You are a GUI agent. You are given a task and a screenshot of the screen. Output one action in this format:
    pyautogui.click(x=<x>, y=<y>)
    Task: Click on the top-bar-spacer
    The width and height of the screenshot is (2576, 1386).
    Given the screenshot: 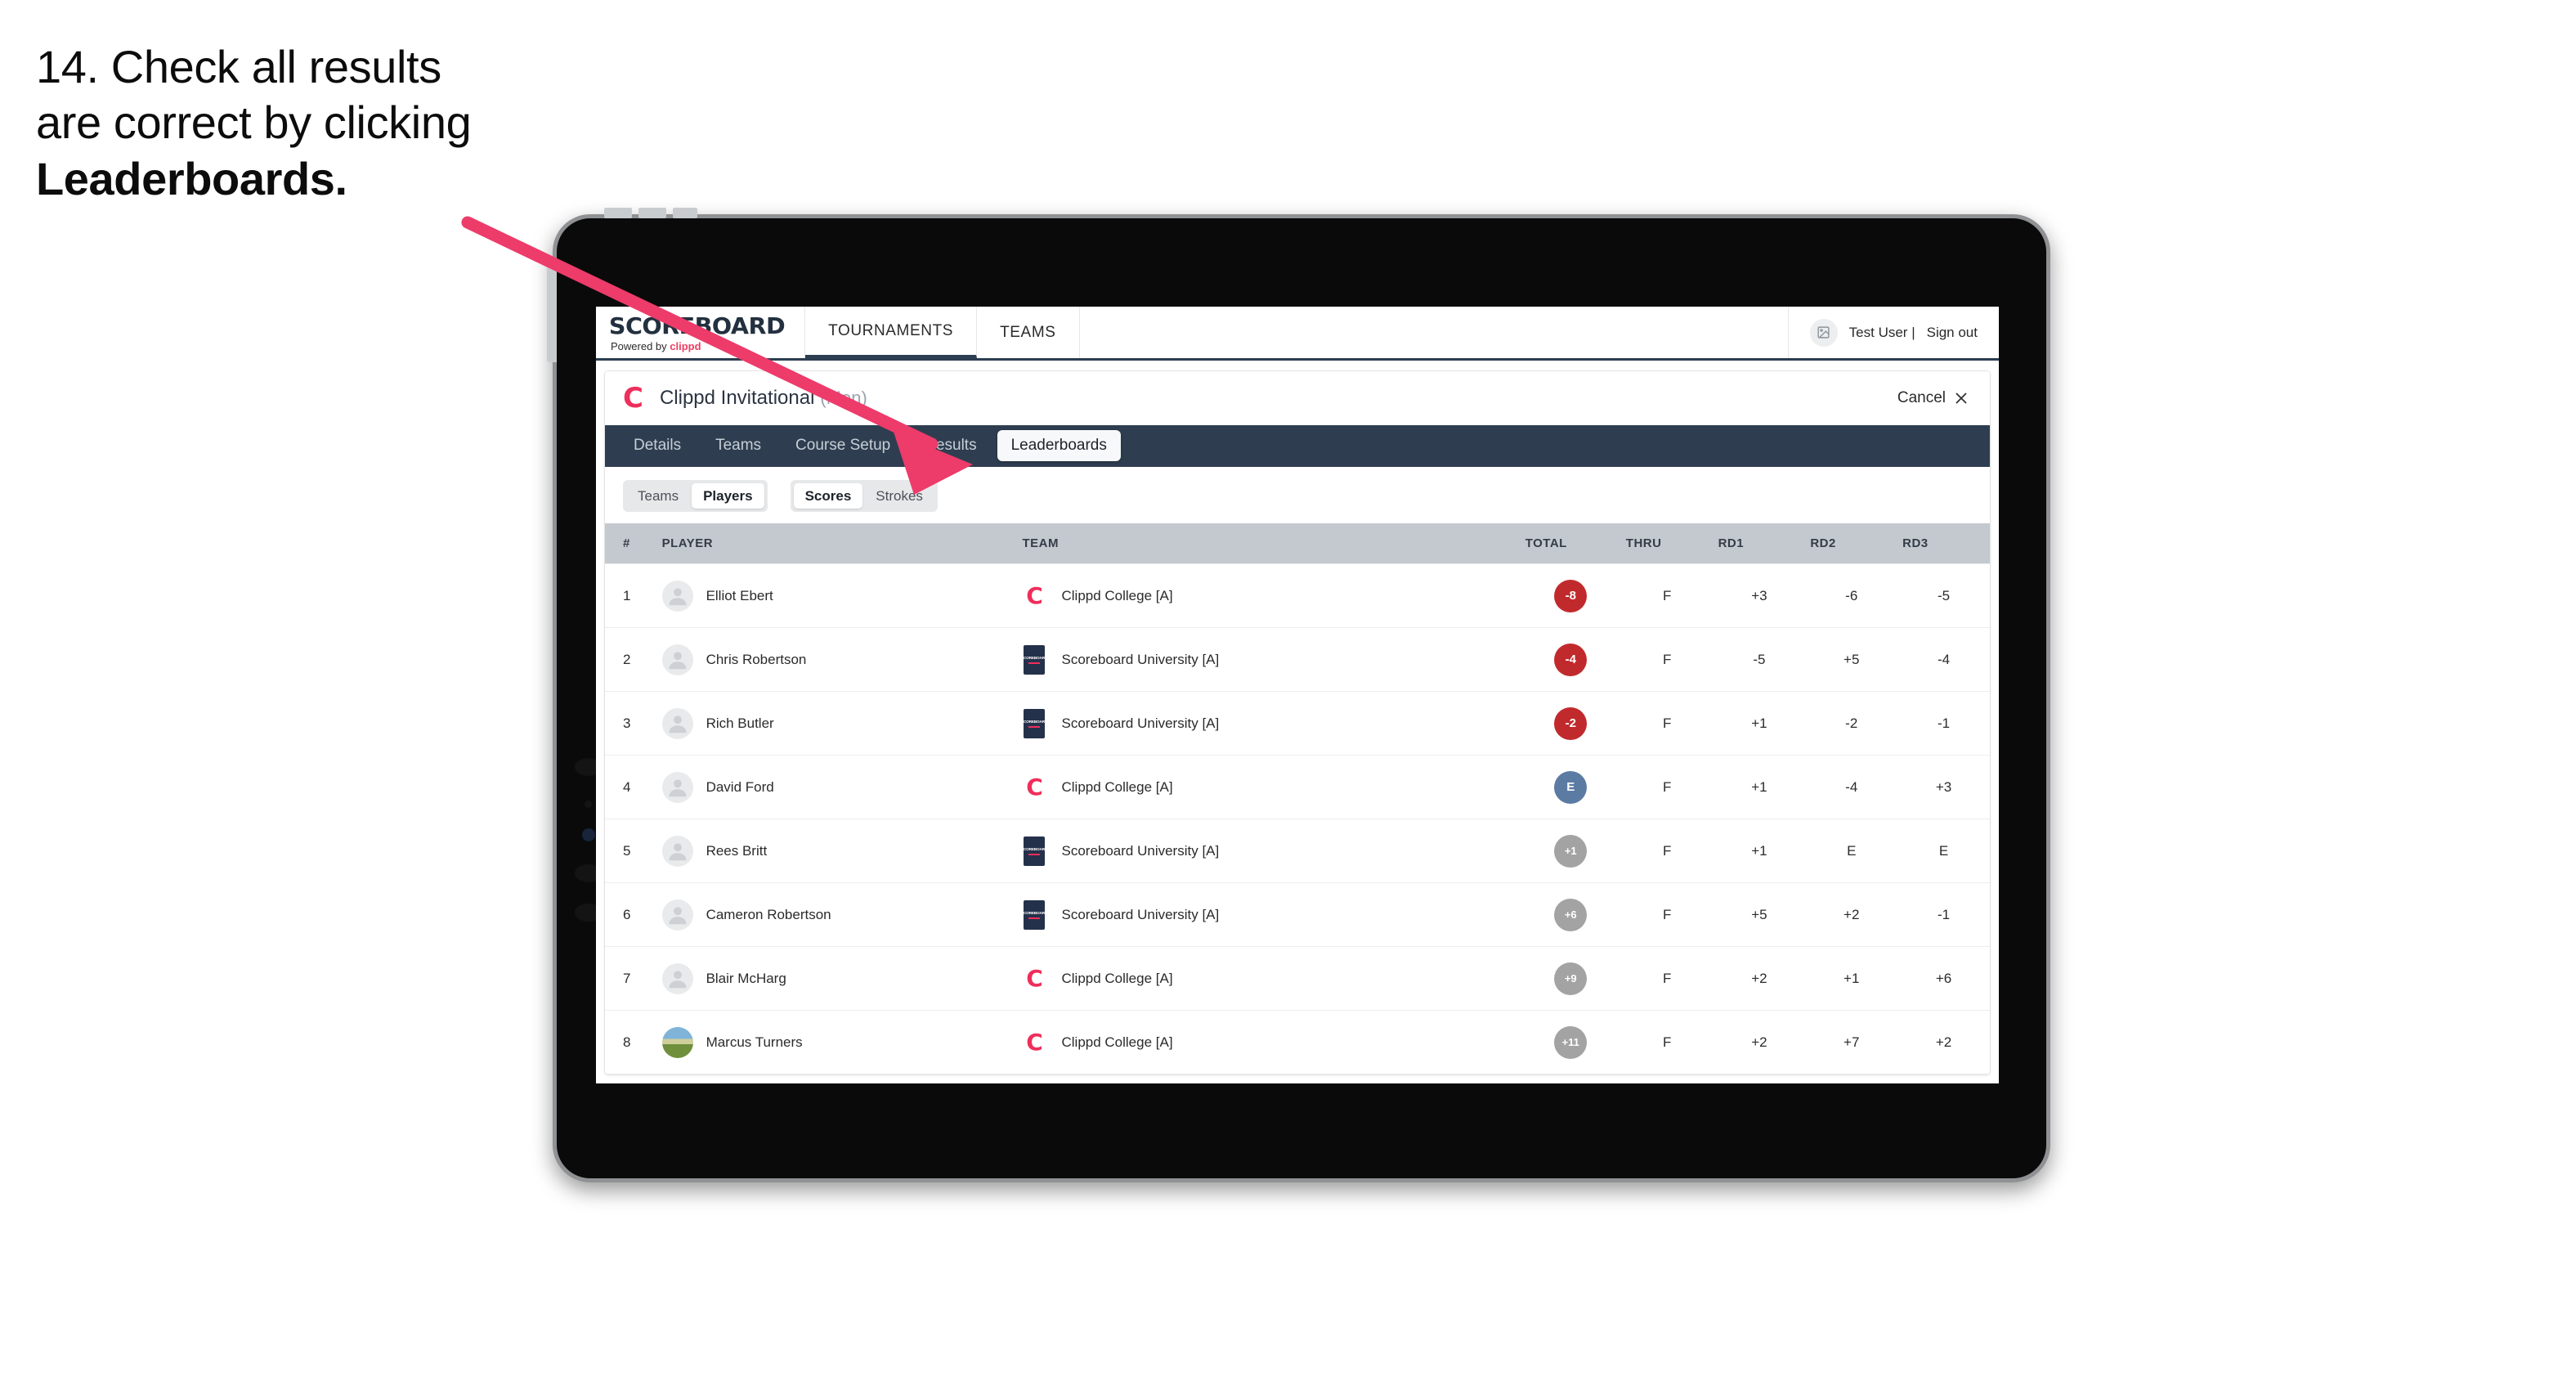 What is the action you would take?
    pyautogui.click(x=1434, y=332)
    